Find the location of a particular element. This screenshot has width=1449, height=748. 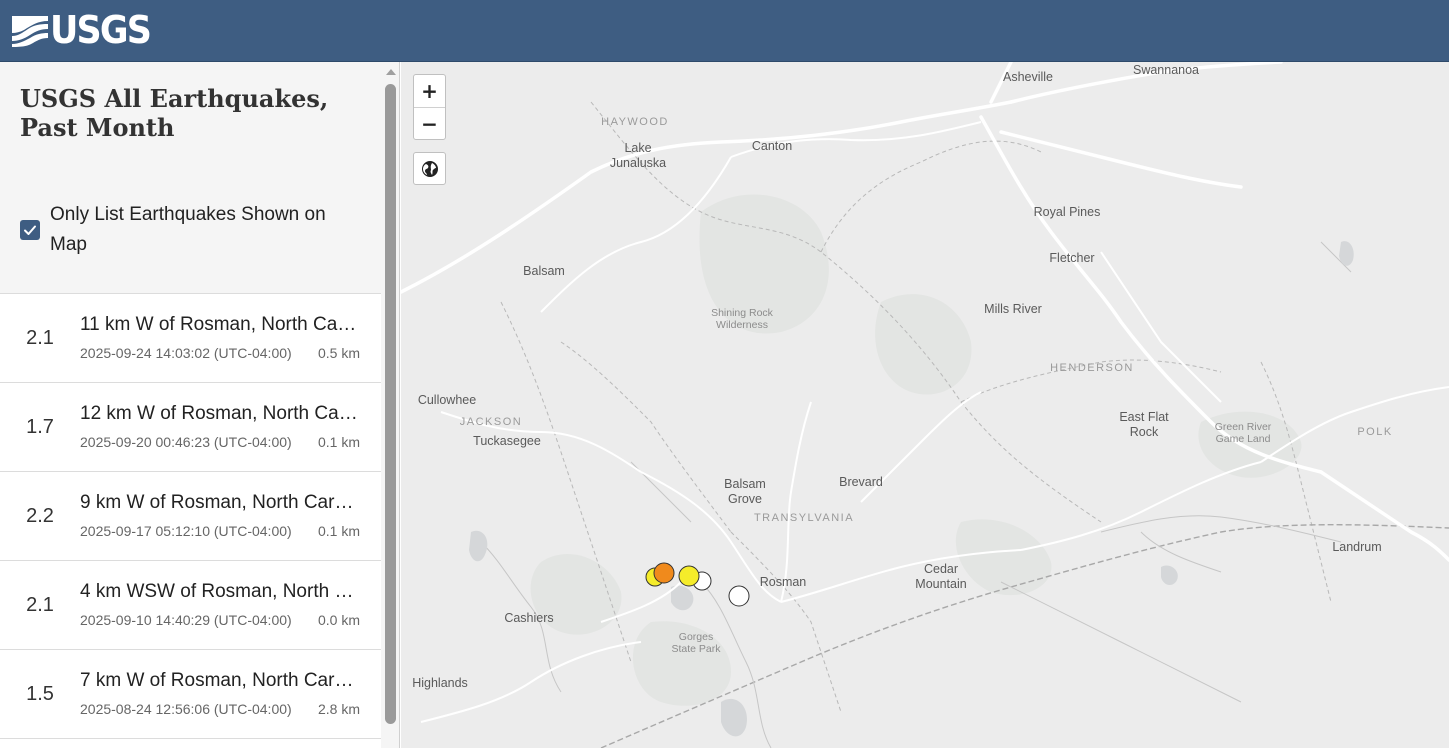

label-rock: Rock is located at coordinates (1144, 432).